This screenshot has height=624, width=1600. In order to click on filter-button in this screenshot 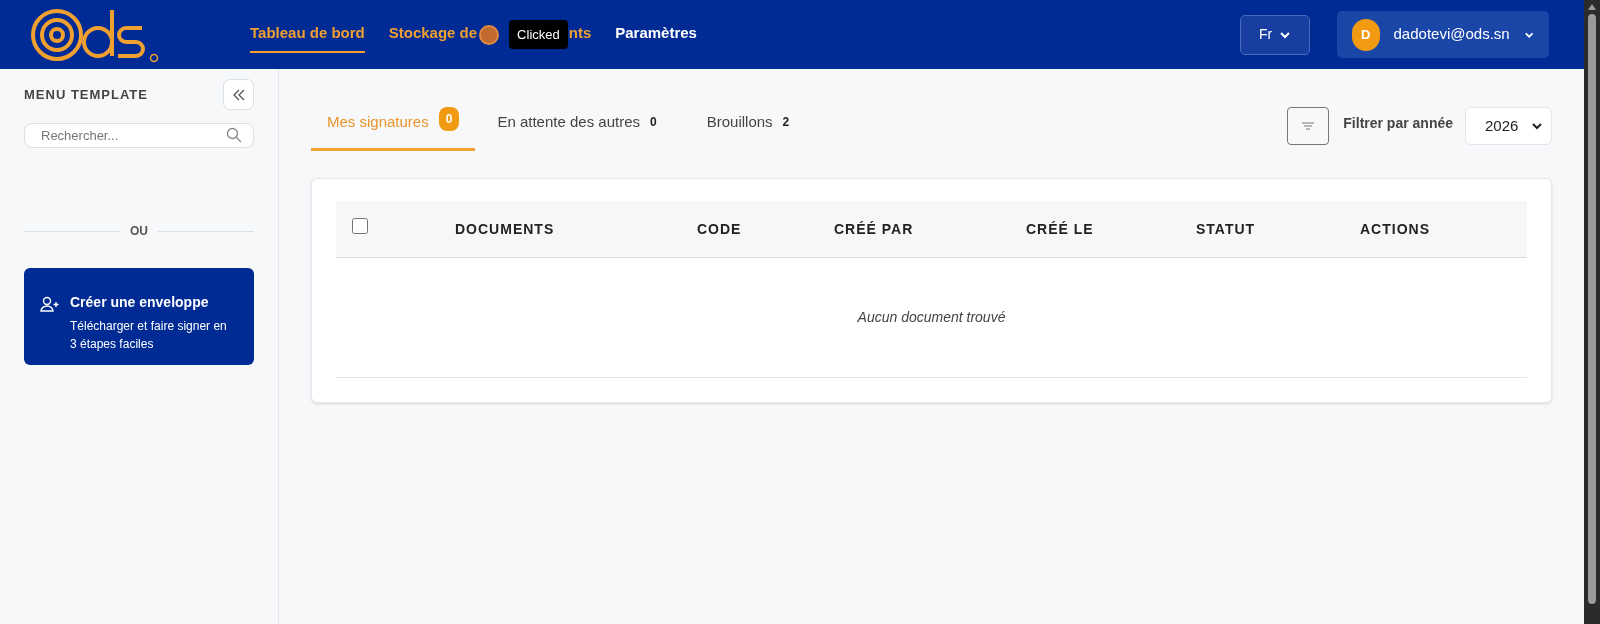, I will do `click(1308, 126)`.